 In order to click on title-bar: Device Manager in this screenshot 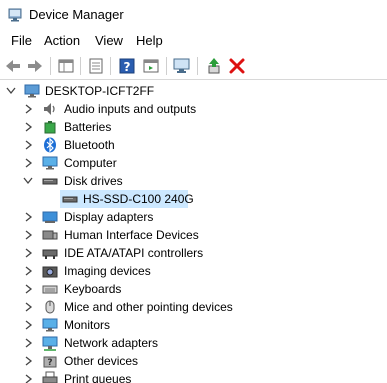, I will do `click(193, 15)`.